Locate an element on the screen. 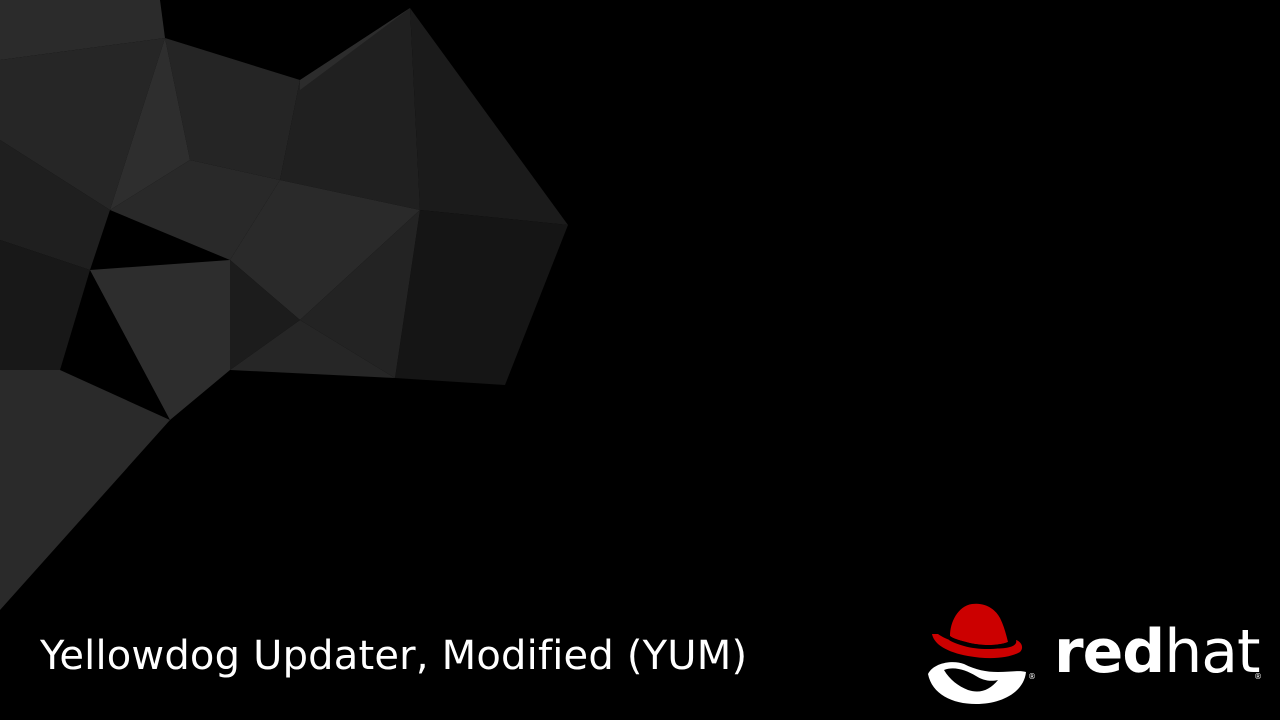  redhat-shadowman-icon is located at coordinates (977, 653).